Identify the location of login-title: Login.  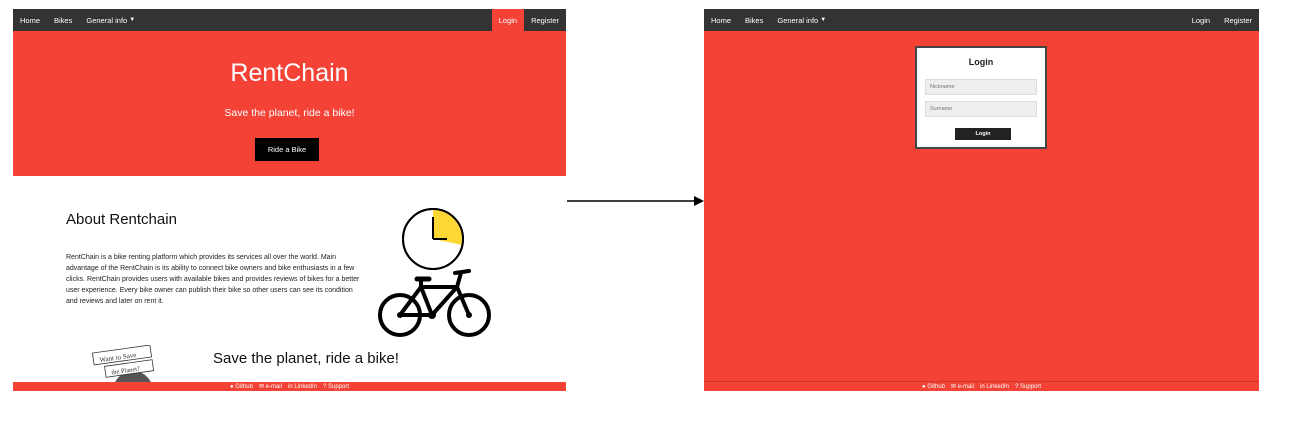
(981, 62).